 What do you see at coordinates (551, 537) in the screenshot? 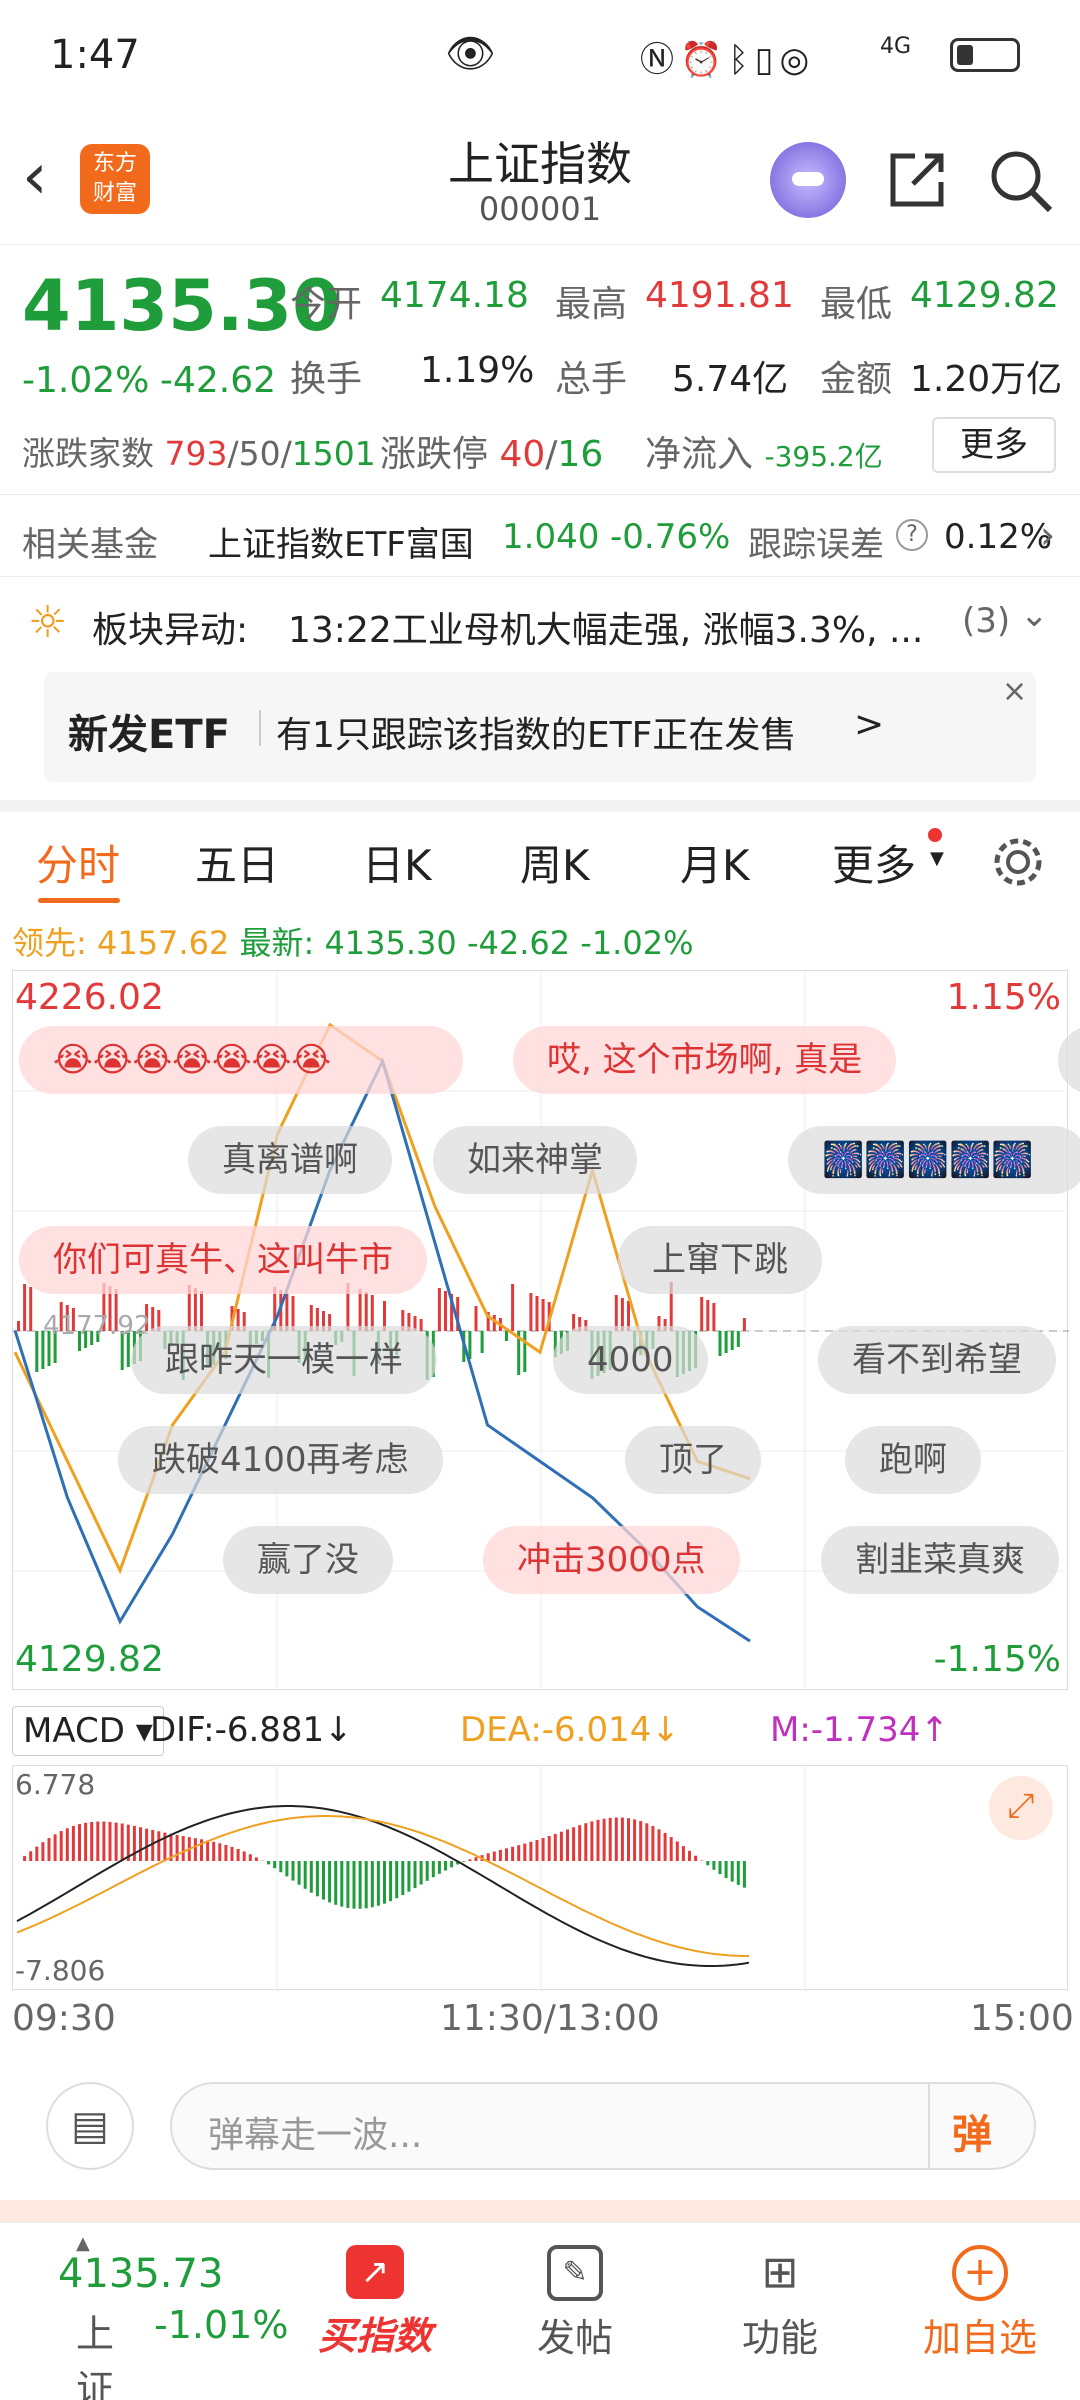
I see `fund-price: 1.040` at bounding box center [551, 537].